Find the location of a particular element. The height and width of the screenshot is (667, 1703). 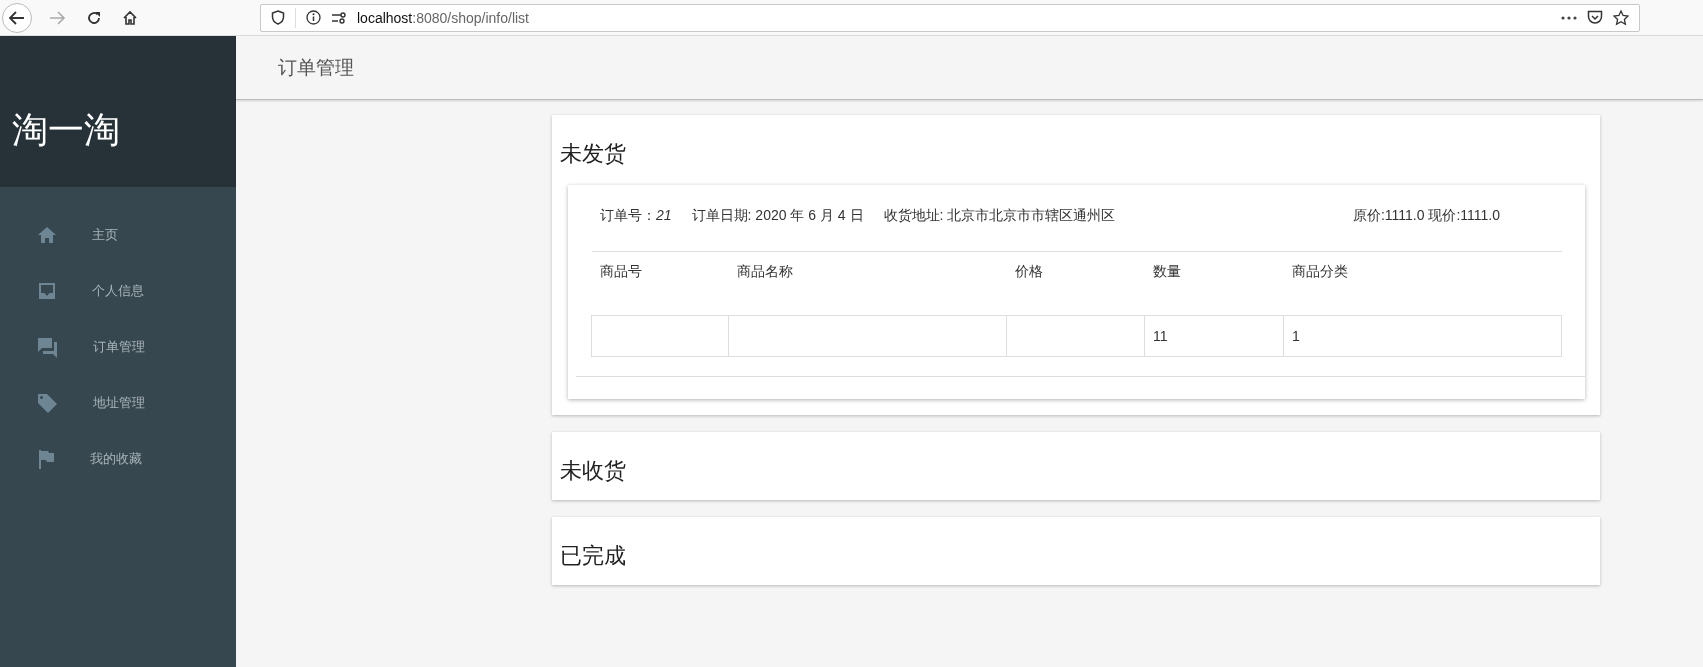

back-button is located at coordinates (17, 17).